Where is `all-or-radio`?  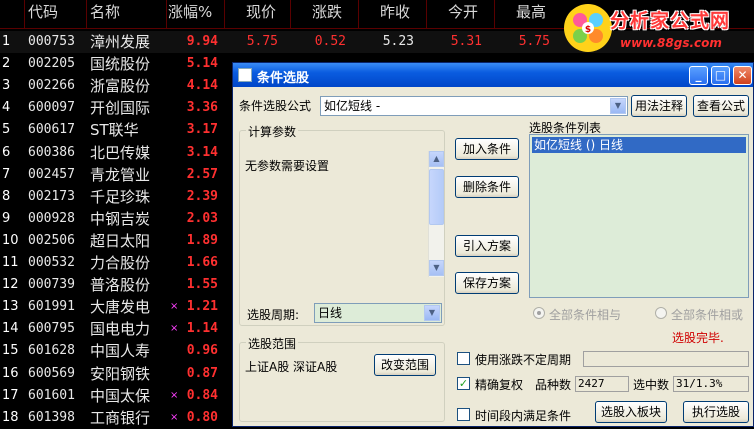 all-or-radio is located at coordinates (661, 313).